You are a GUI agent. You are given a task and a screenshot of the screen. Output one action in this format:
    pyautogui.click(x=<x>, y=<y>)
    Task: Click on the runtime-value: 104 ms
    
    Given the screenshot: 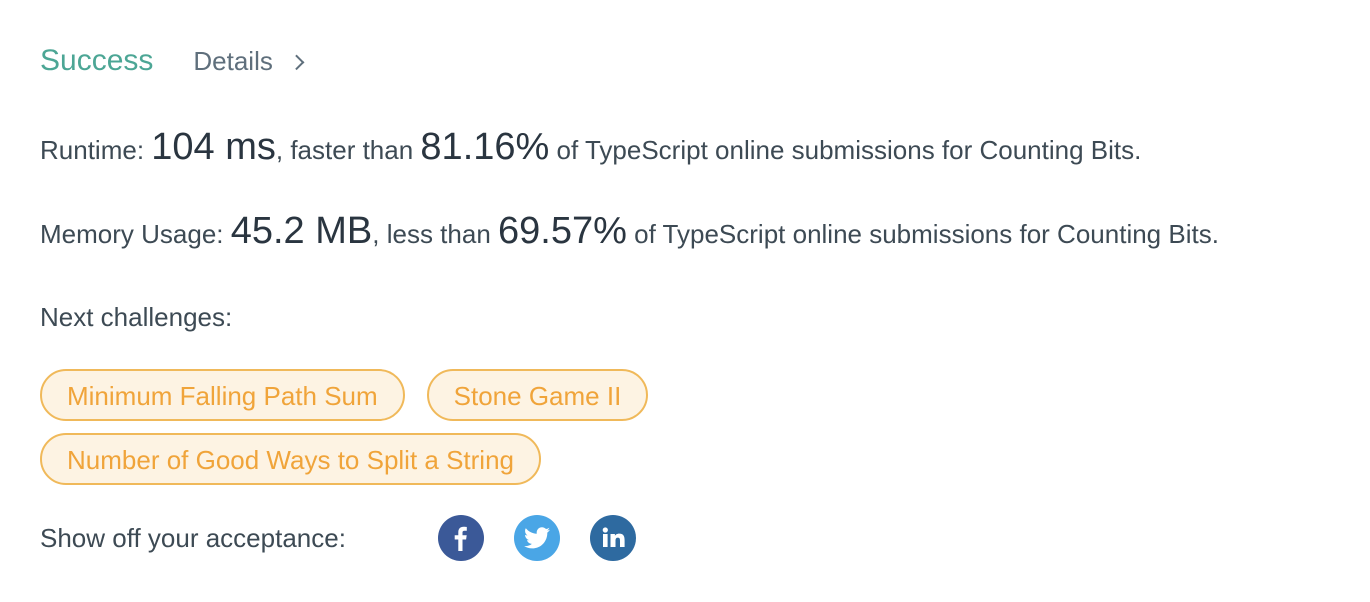 What is the action you would take?
    pyautogui.click(x=213, y=147)
    